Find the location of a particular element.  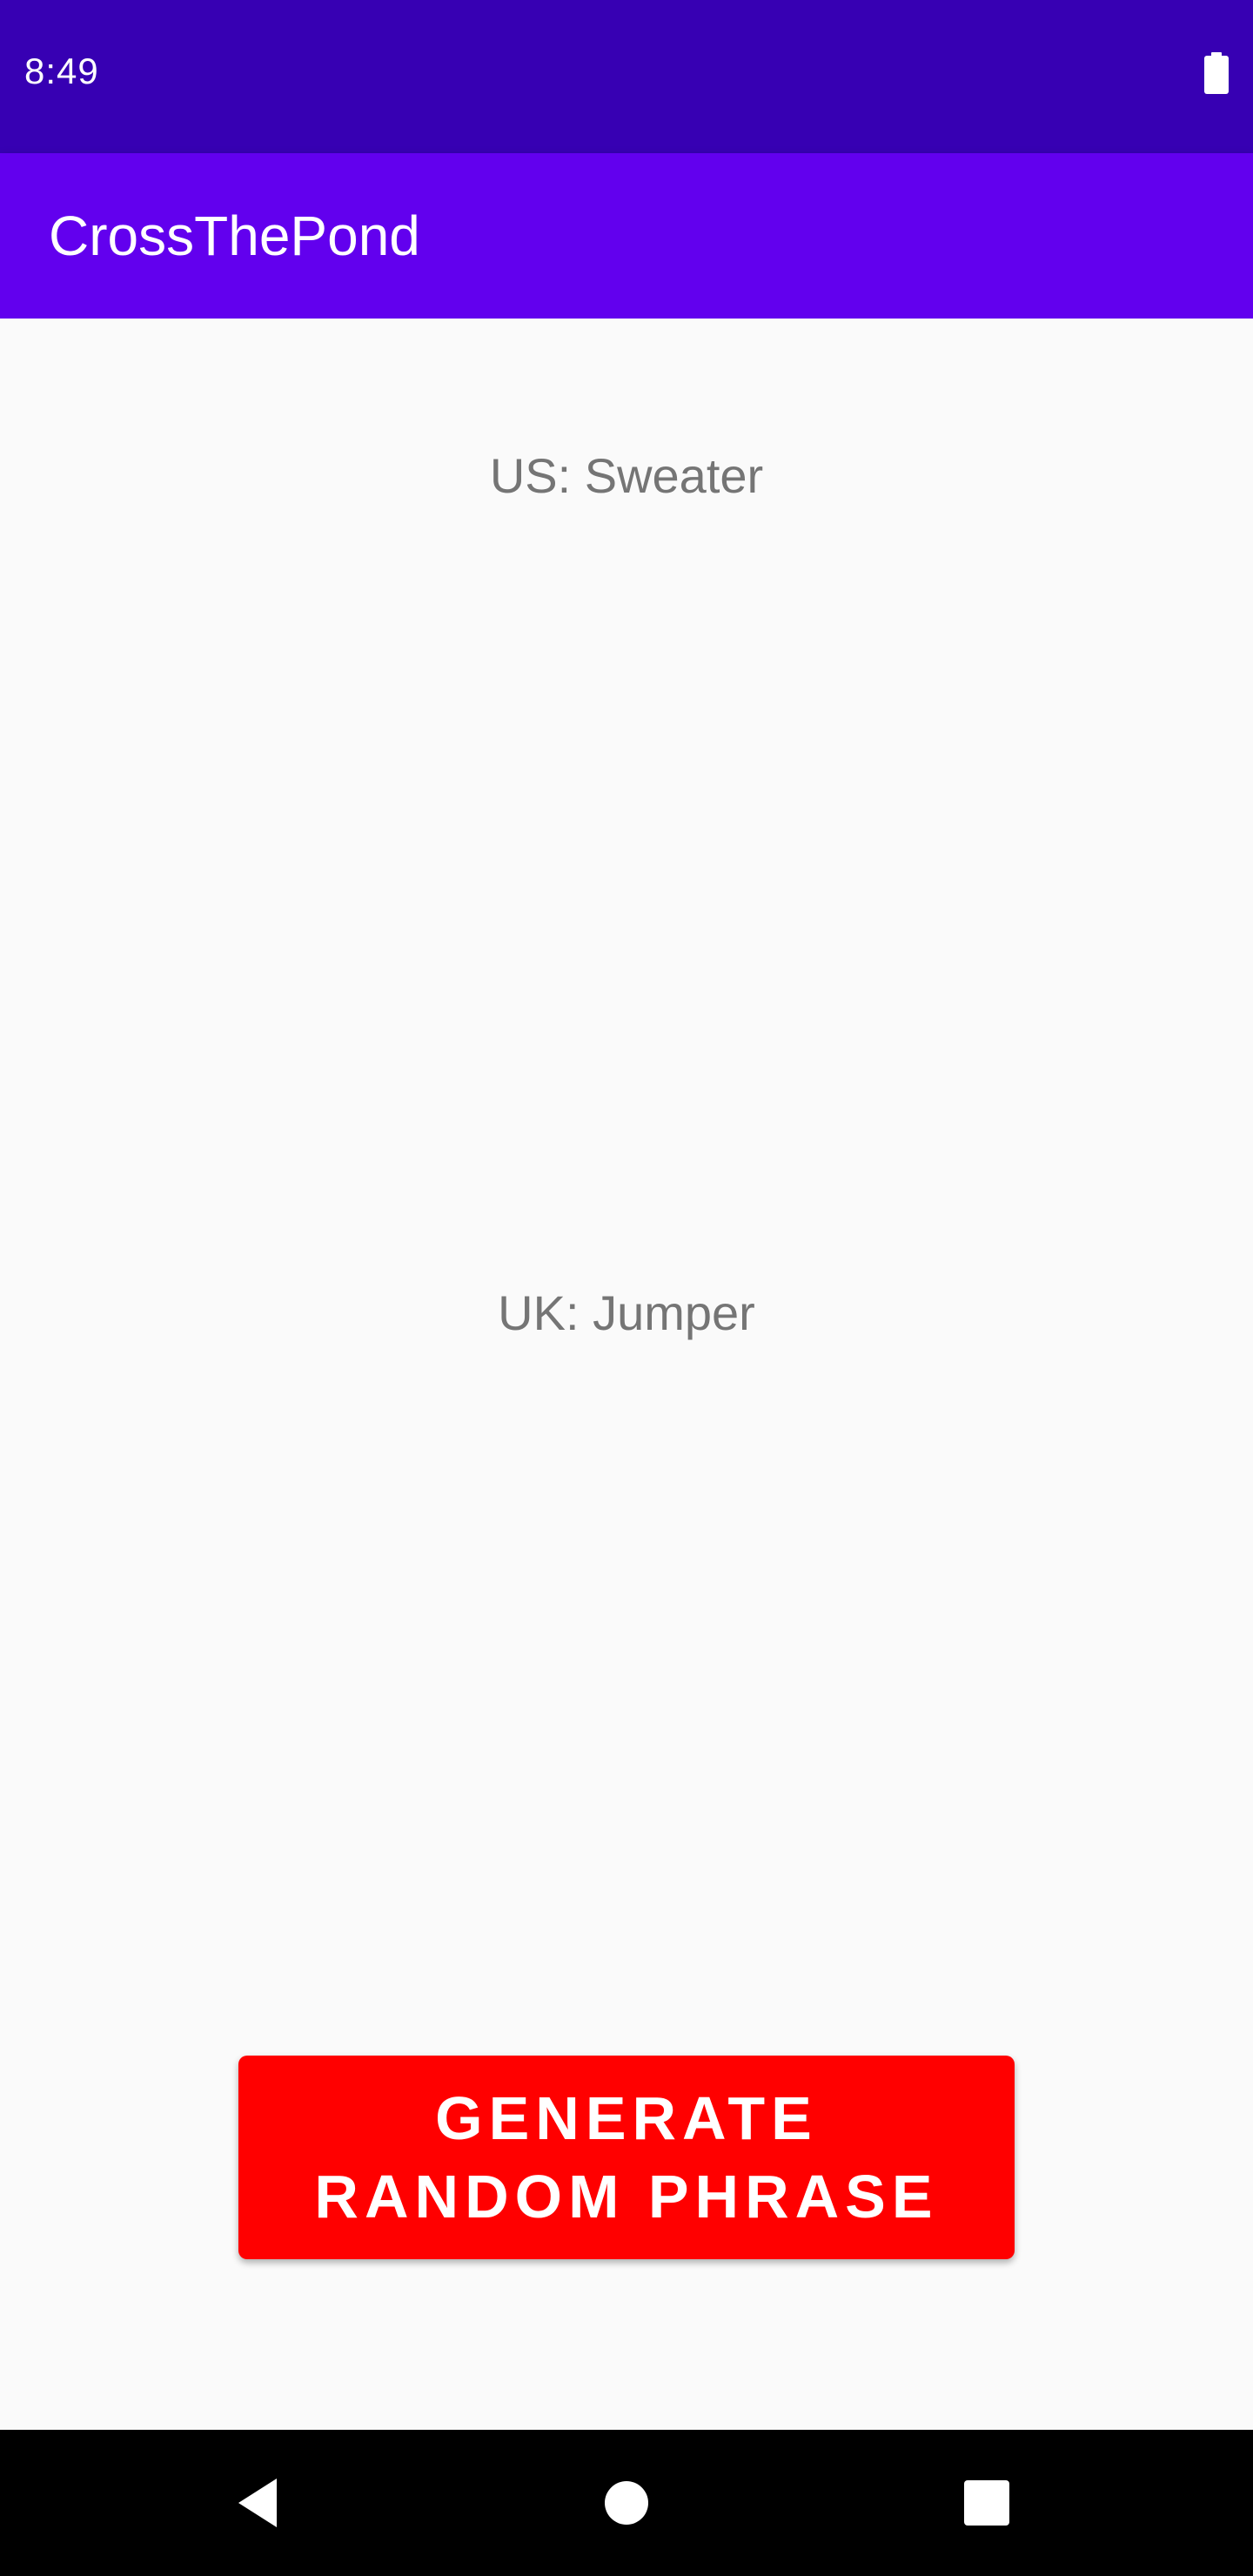

app-bar: CrossThePond is located at coordinates (626, 236).